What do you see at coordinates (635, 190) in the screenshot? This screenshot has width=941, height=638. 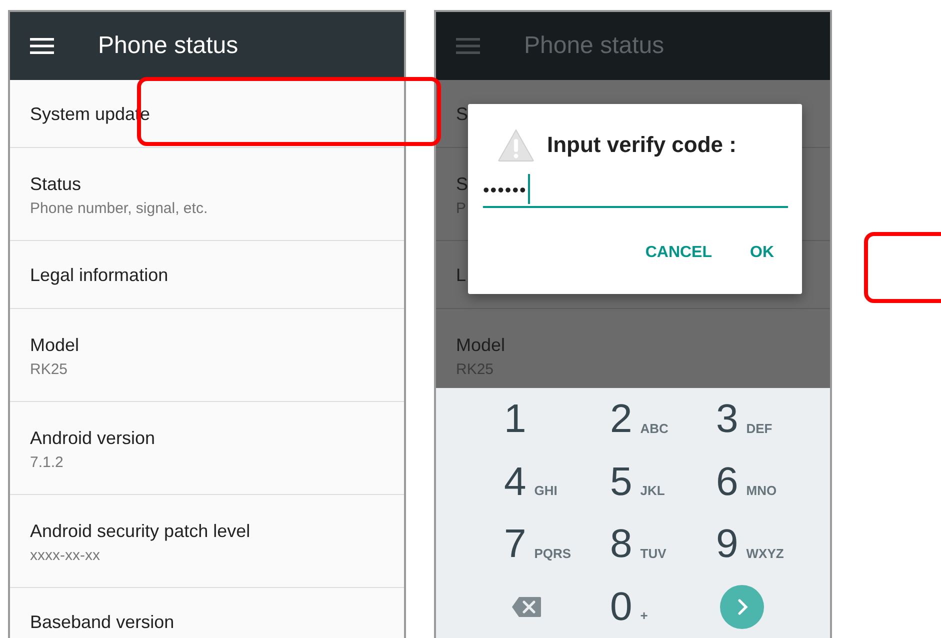 I see `code-input-field: ••••••` at bounding box center [635, 190].